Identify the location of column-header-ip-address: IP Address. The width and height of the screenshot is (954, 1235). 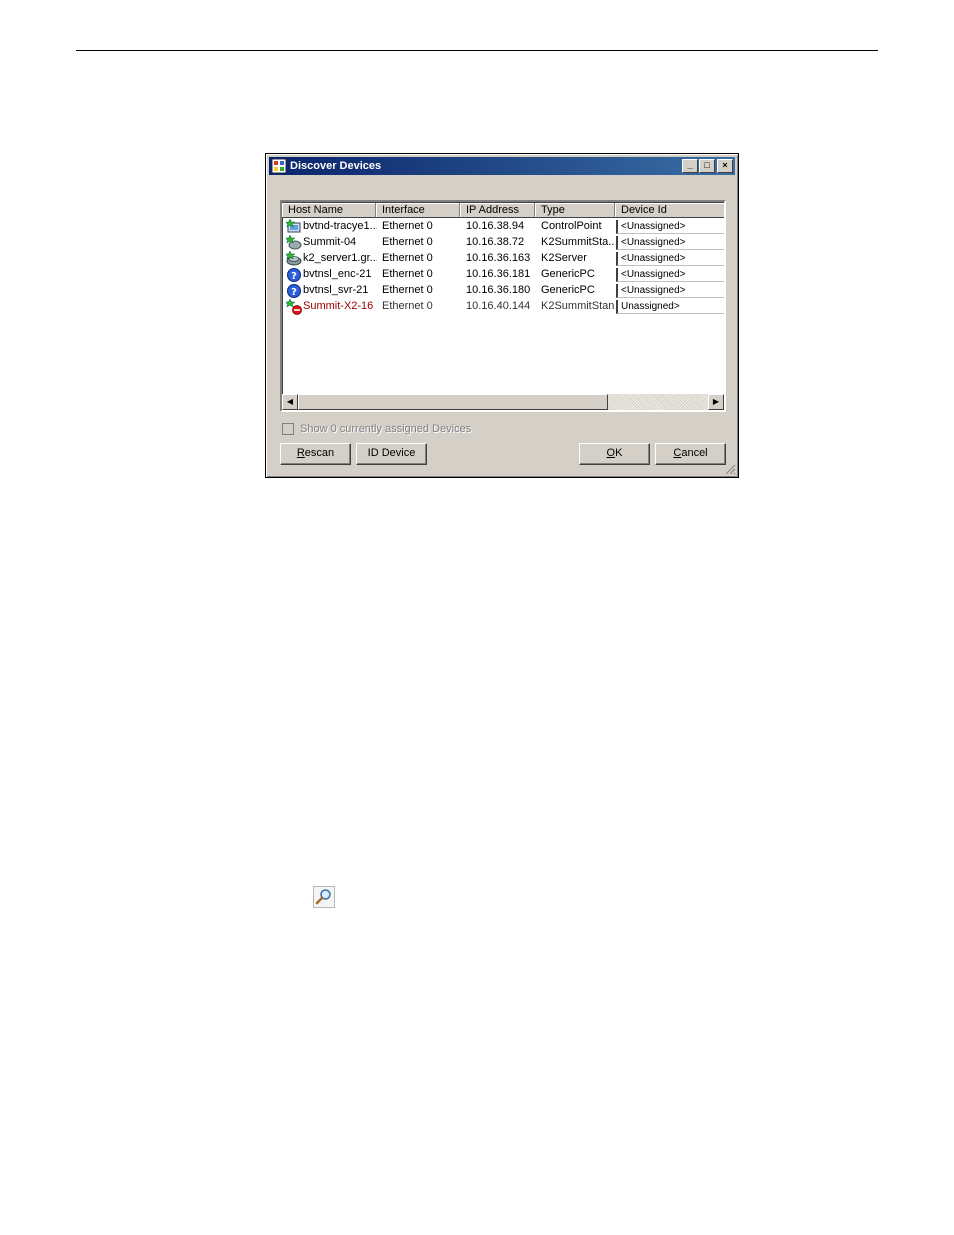
(497, 210).